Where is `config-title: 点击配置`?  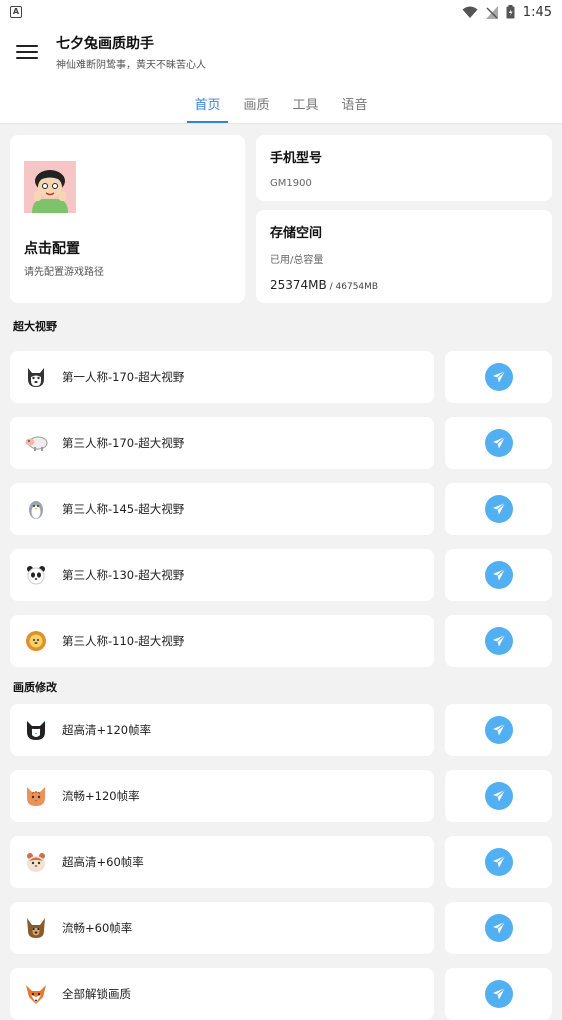 config-title: 点击配置 is located at coordinates (52, 249).